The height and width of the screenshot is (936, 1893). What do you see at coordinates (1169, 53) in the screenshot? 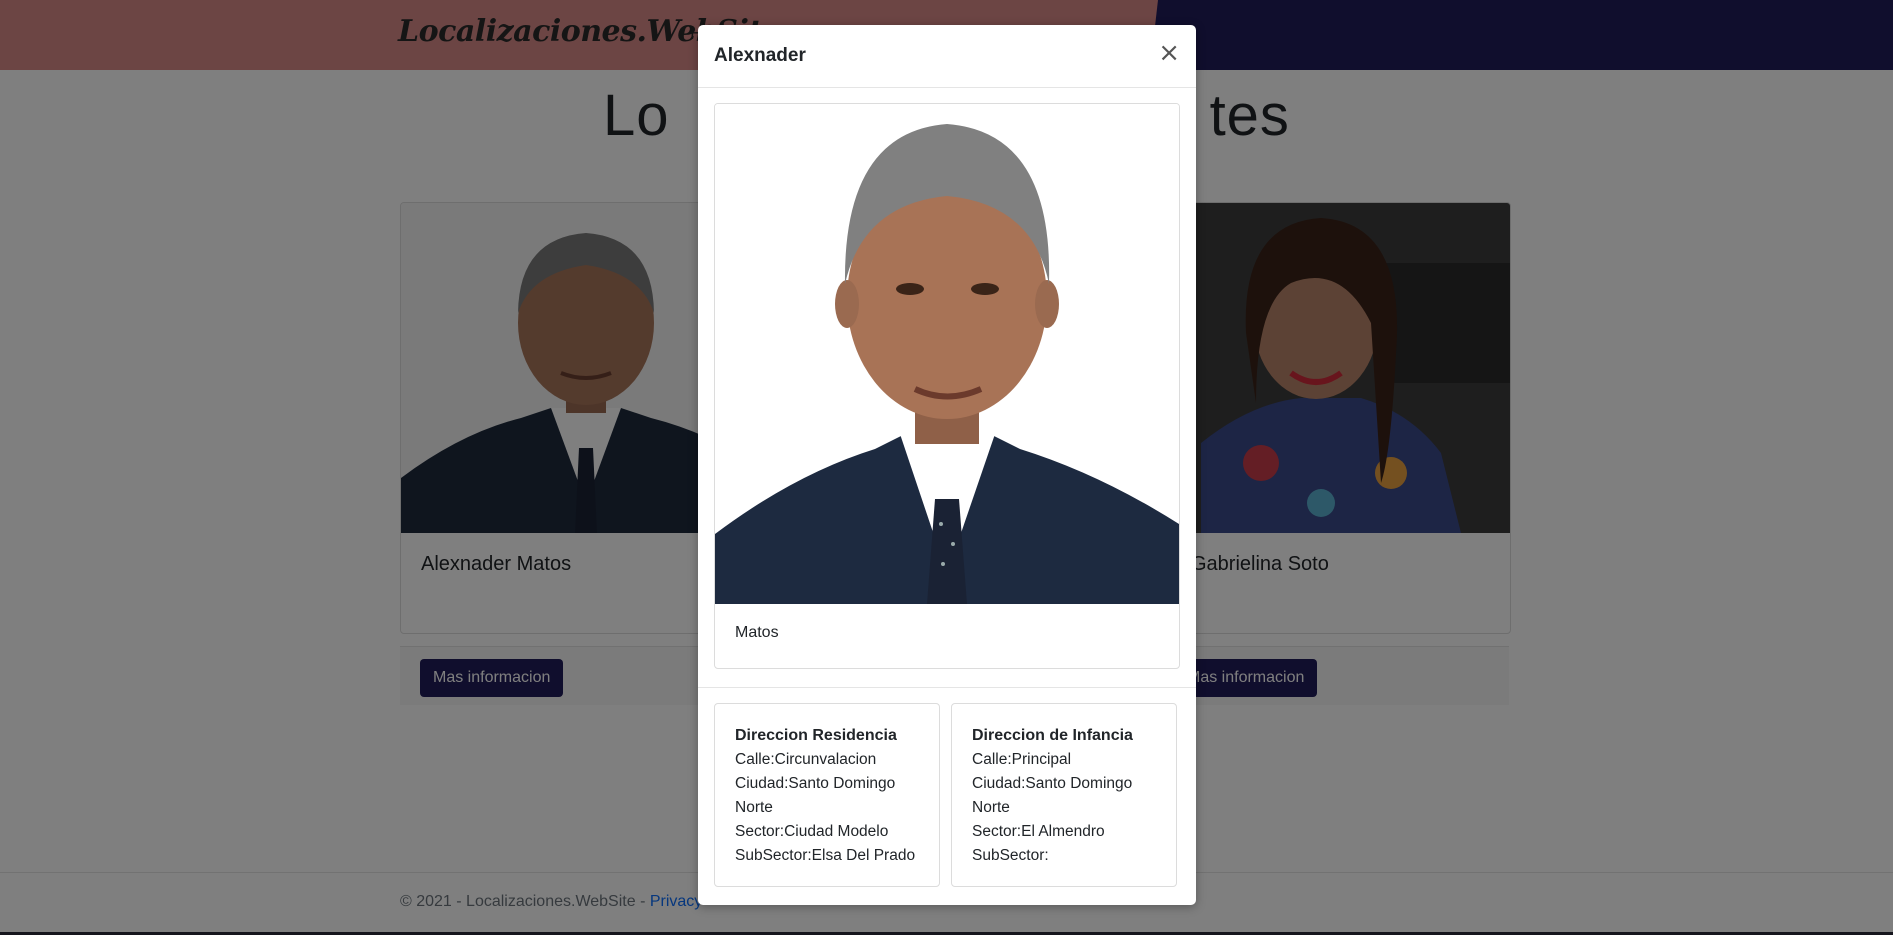
I see `close-icon: ×` at bounding box center [1169, 53].